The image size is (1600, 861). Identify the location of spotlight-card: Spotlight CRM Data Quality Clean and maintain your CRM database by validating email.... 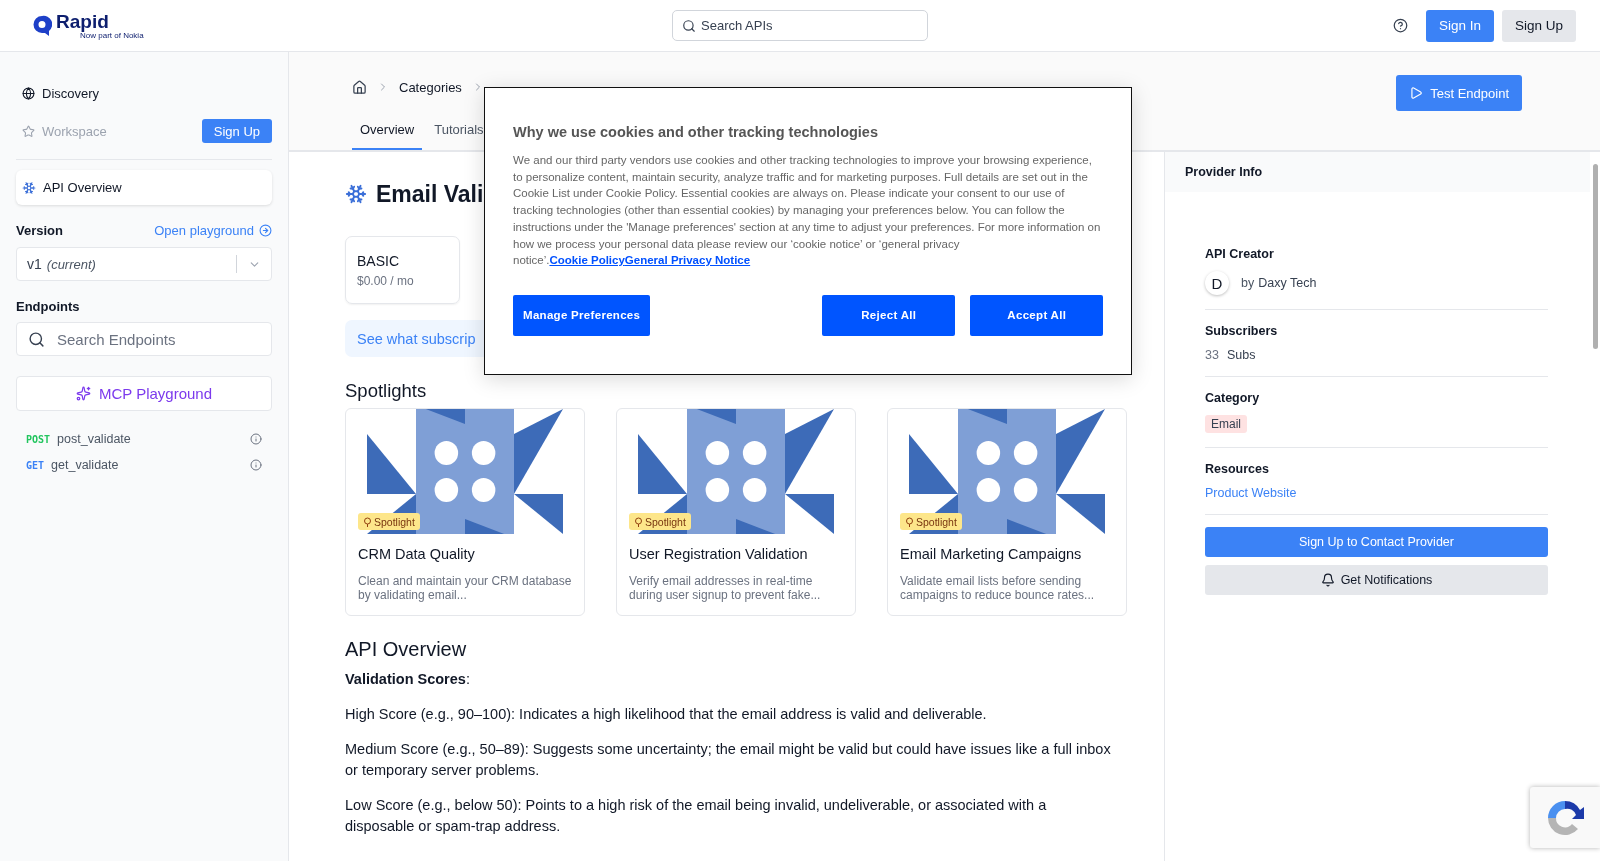
(465, 512).